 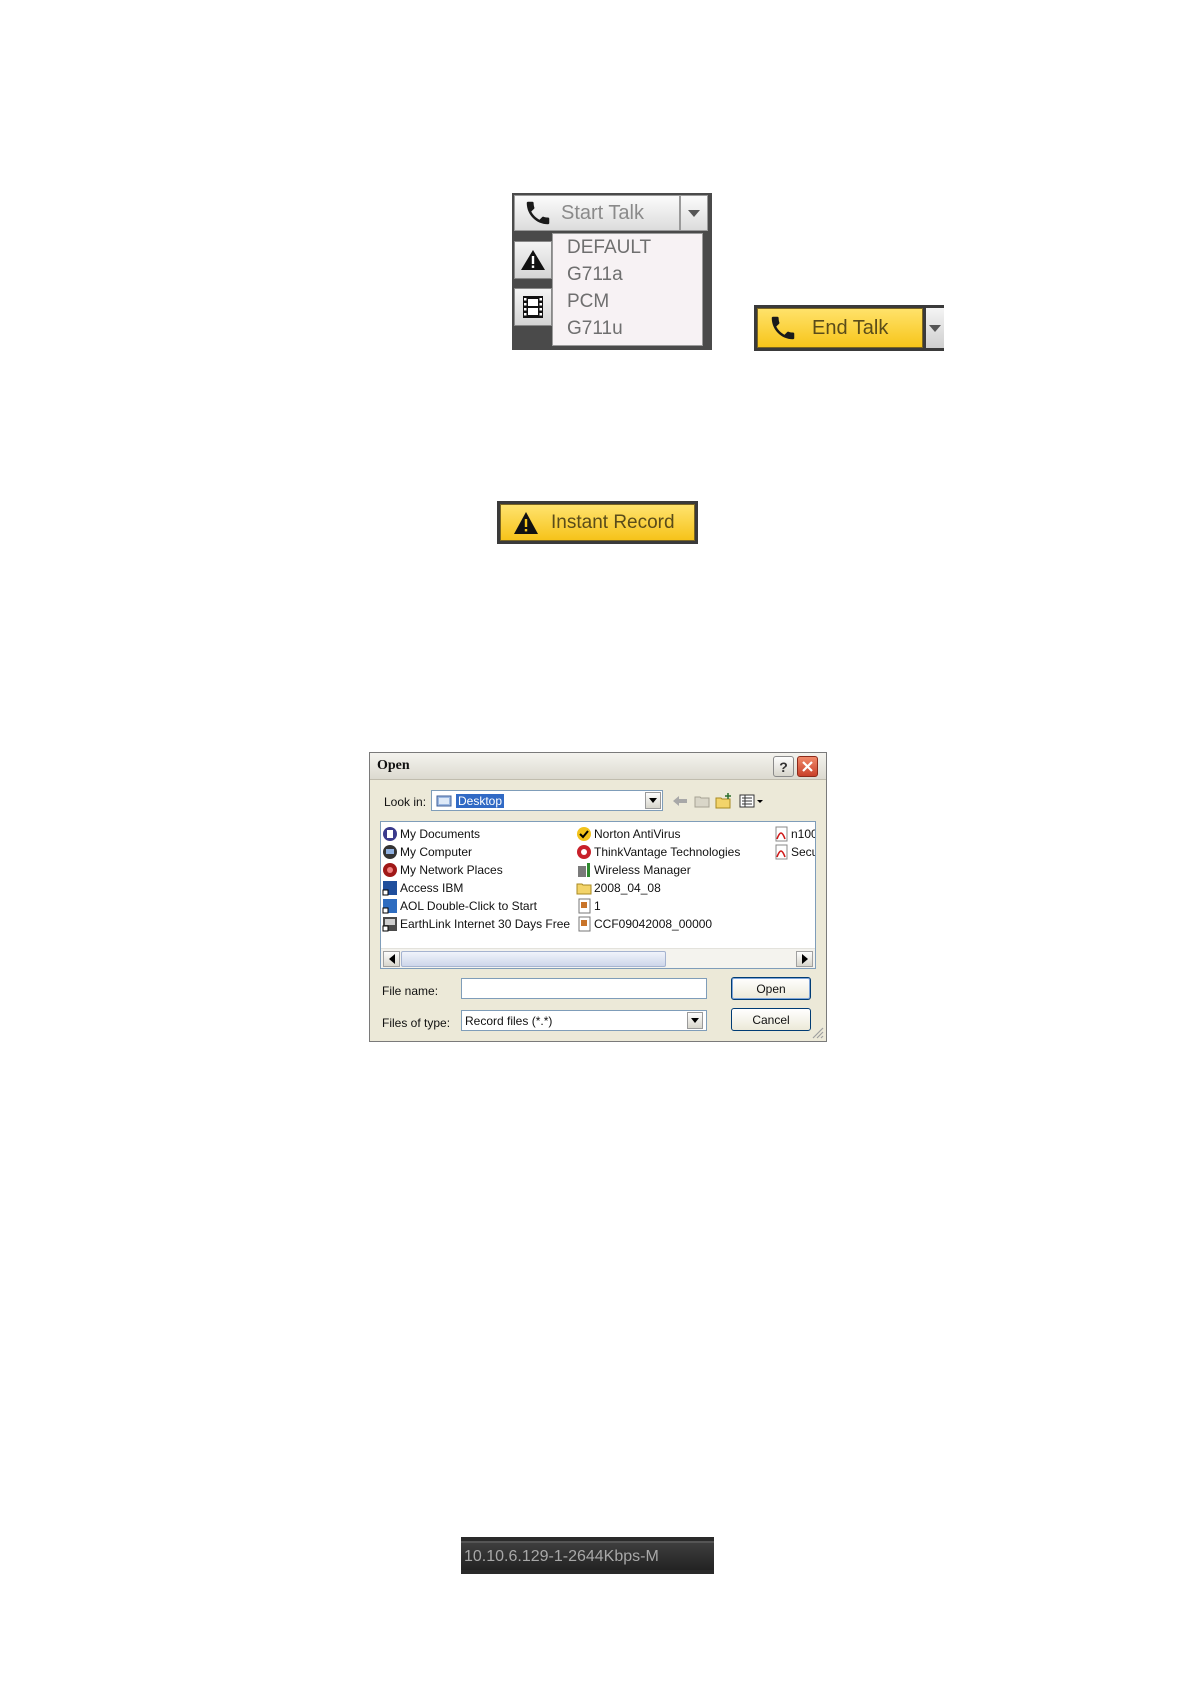 I want to click on channel-bar-inner: 10.10.6.129-1-2644Kbps-M, so click(x=587, y=1555).